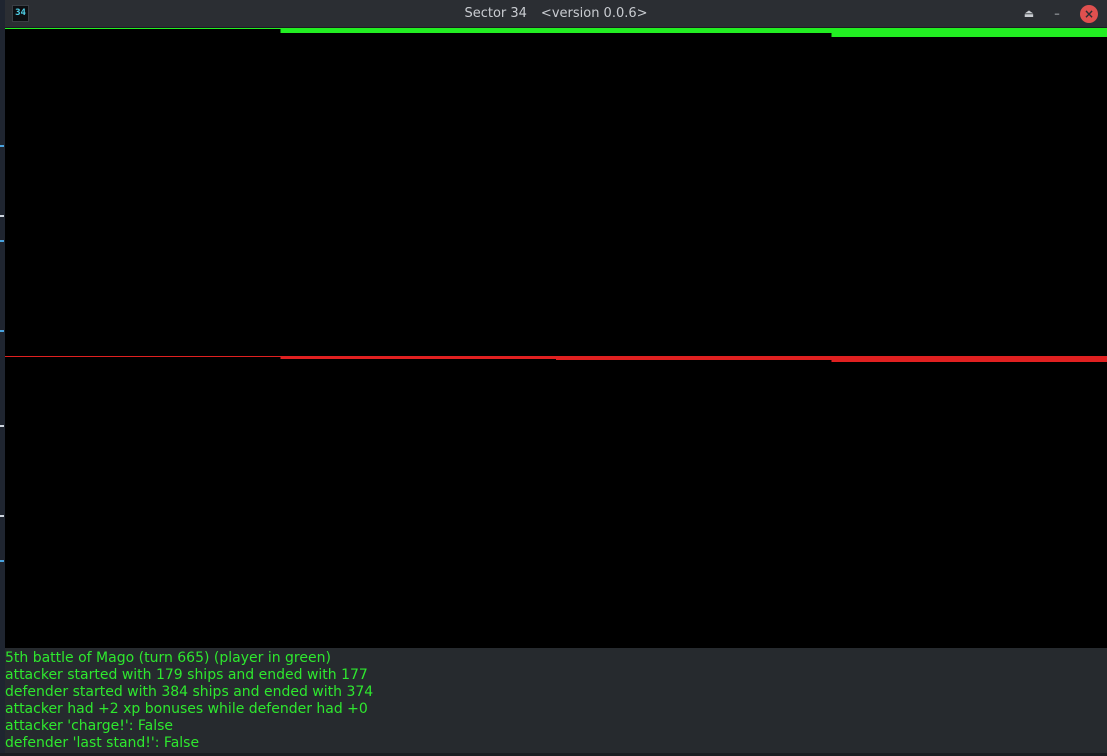  I want to click on window-title-version: <version 0.0.6>, so click(594, 13).